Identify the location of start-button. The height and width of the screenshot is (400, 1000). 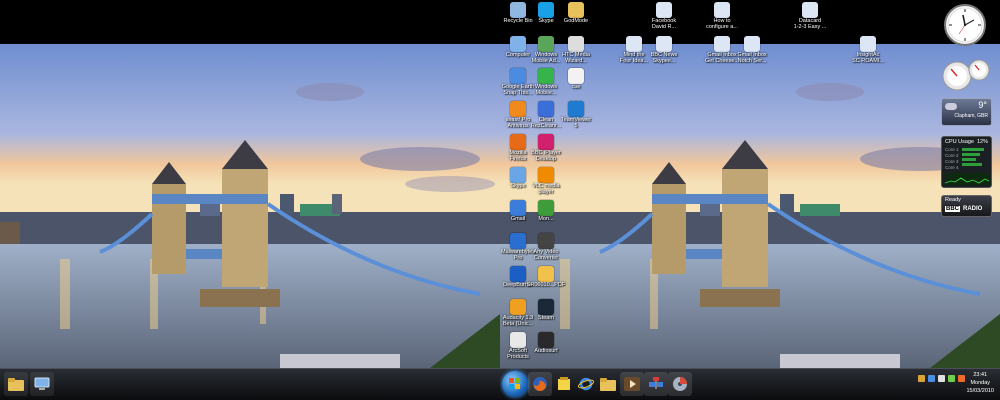
(515, 384).